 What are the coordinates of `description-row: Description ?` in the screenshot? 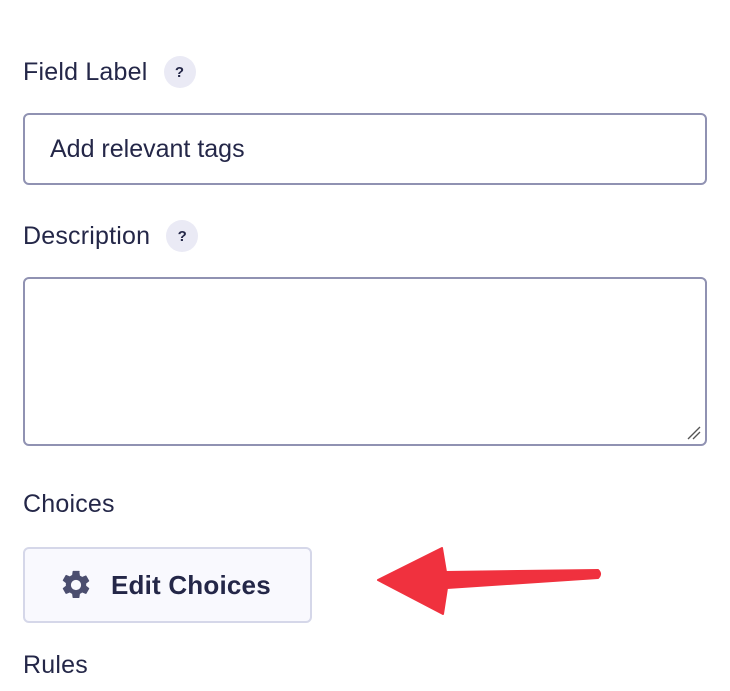 It's located at (111, 236).